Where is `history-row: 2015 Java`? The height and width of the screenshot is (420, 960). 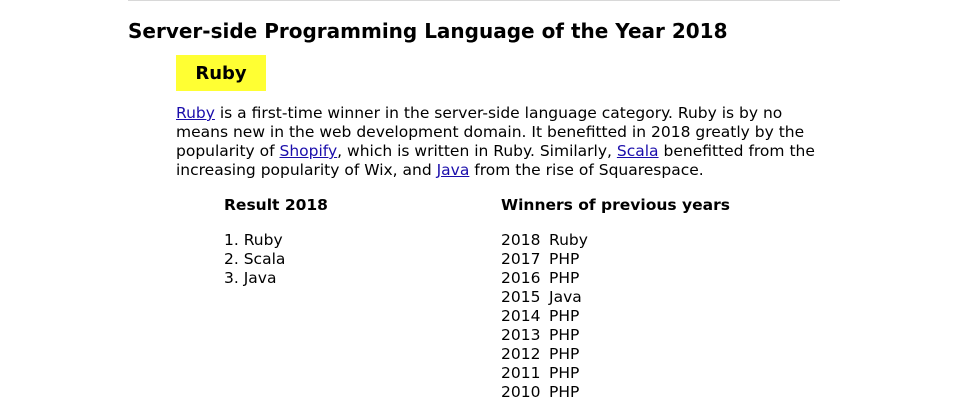
history-row: 2015 Java is located at coordinates (641, 297).